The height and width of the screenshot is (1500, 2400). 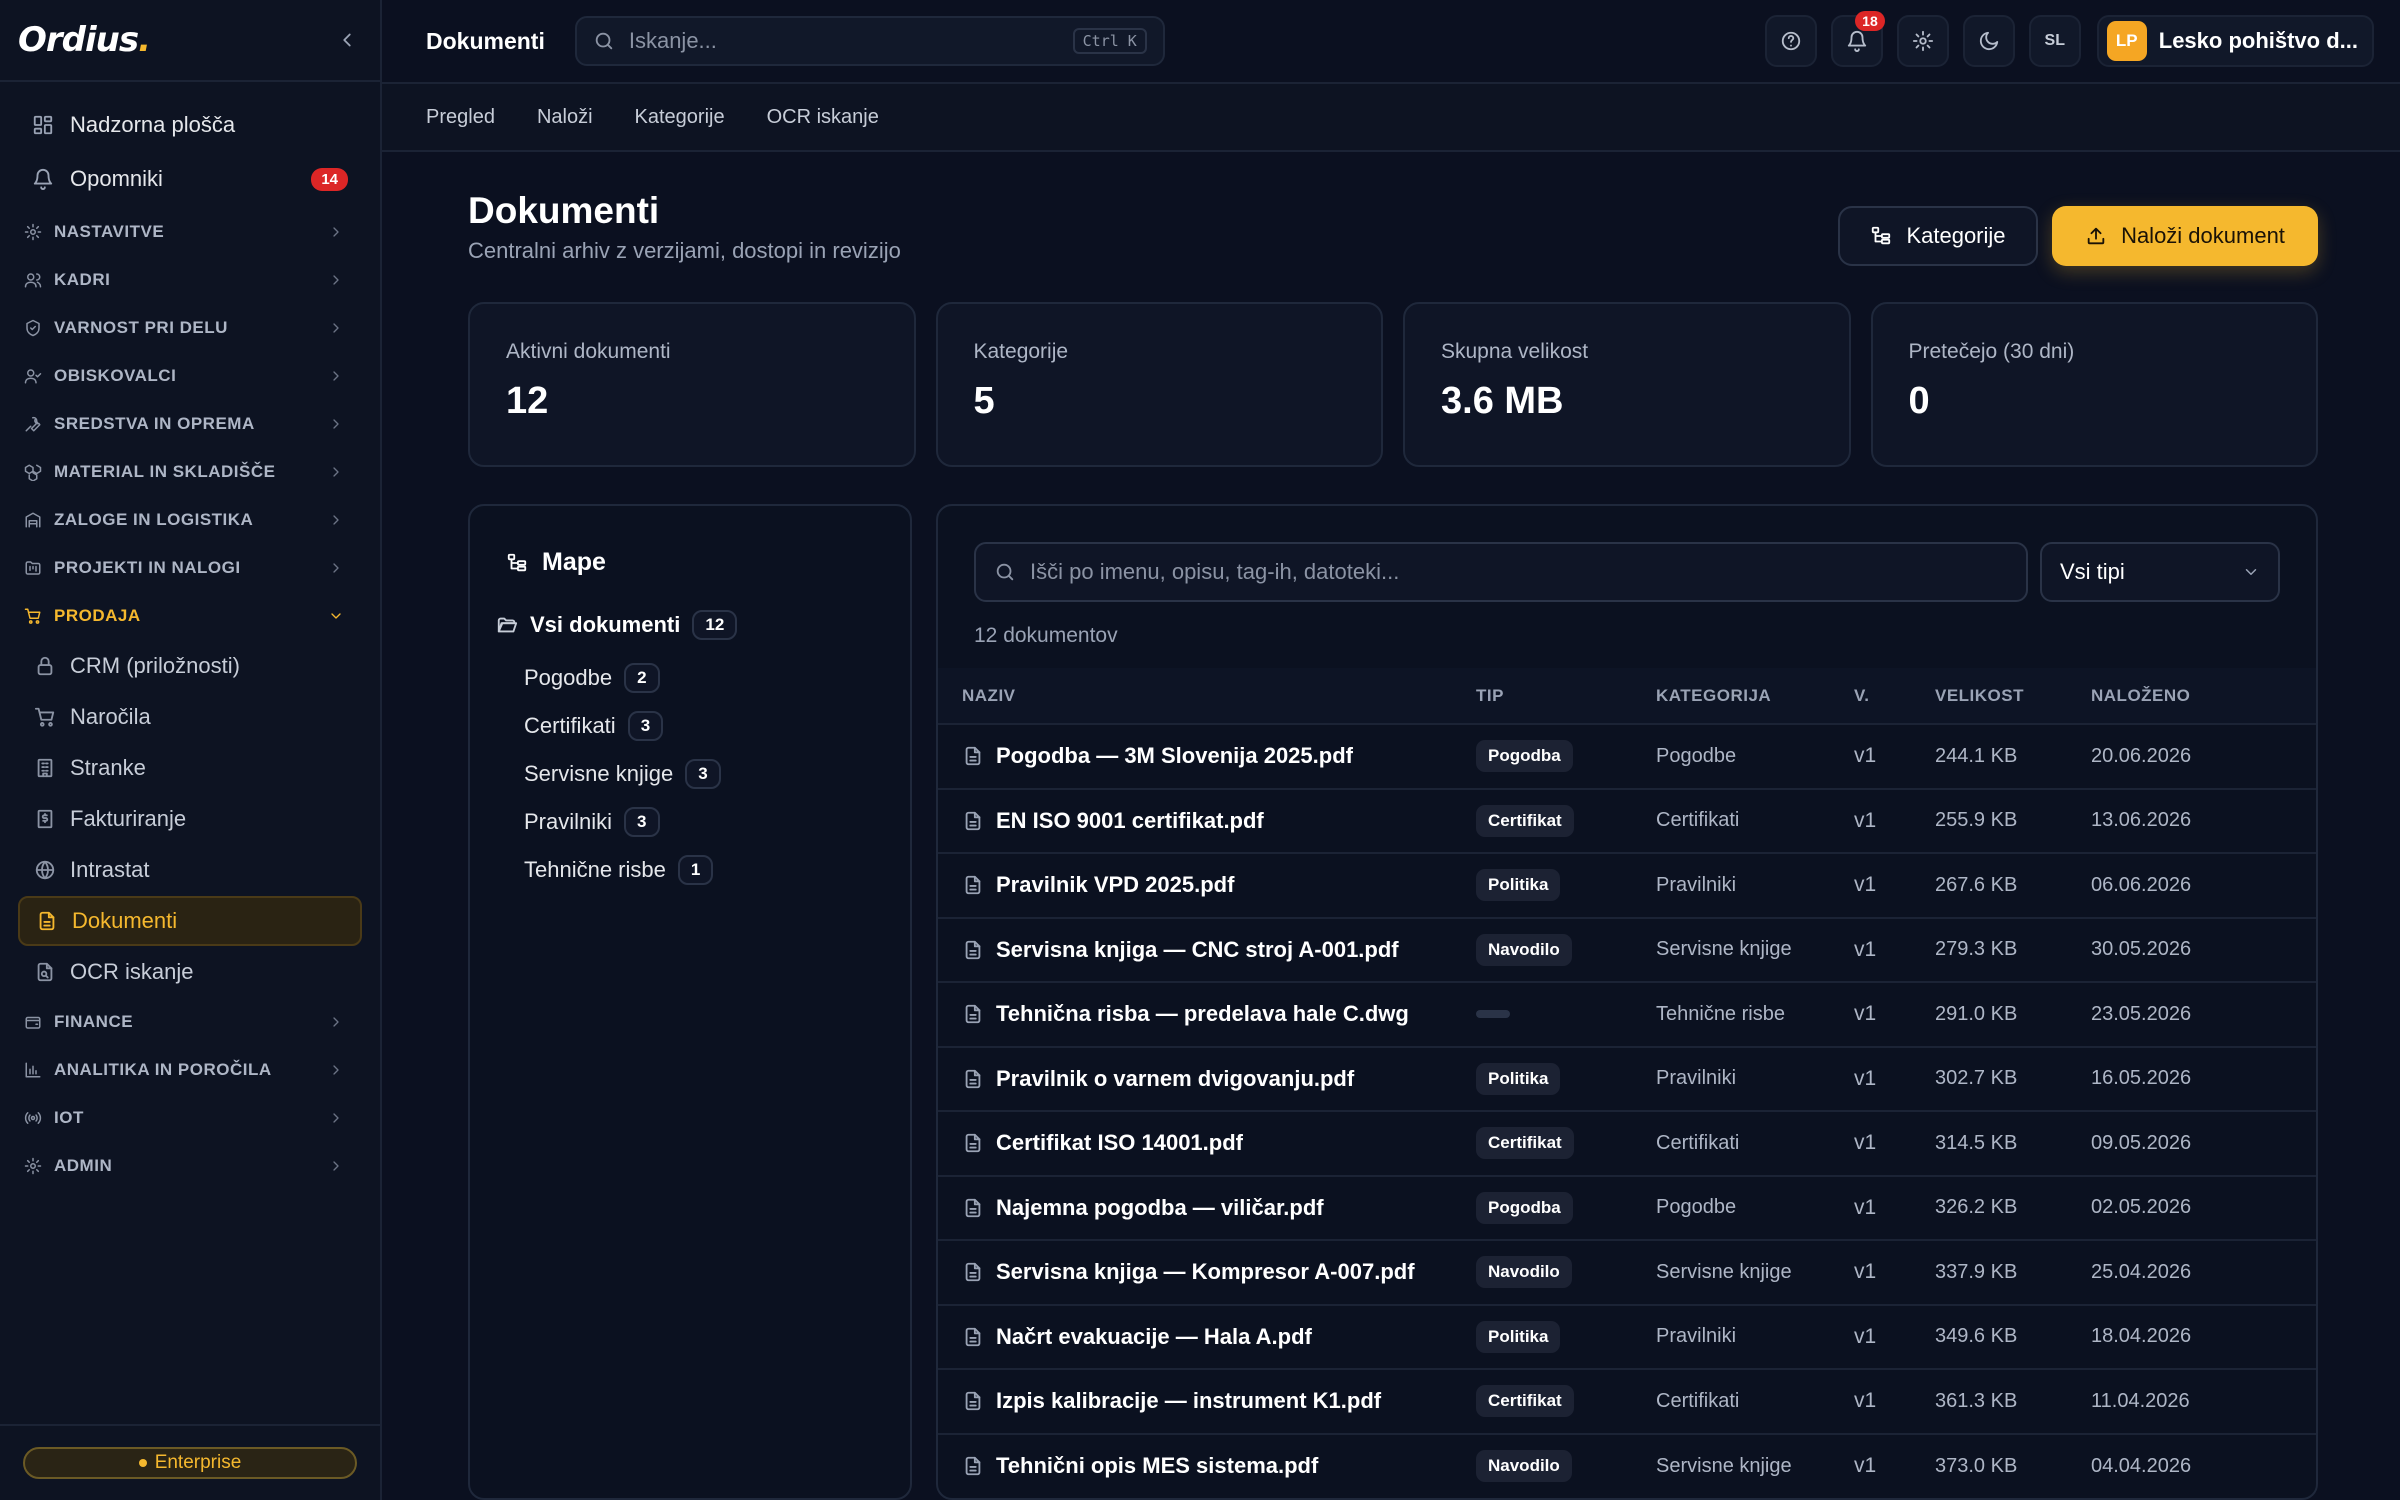 I want to click on column-header-type: TIP, so click(x=1566, y=696).